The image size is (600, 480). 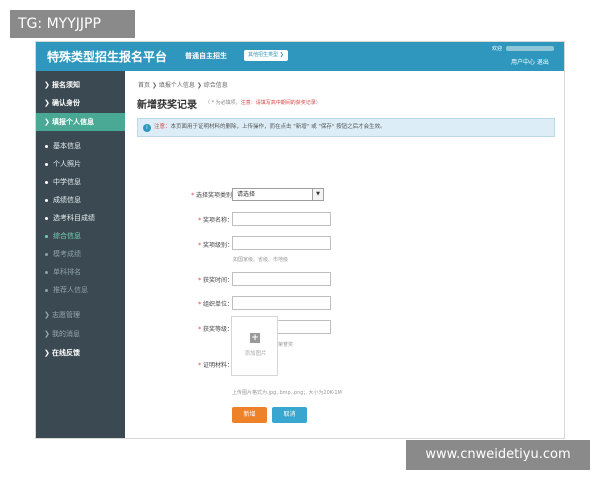 I want to click on label-text: 获奖等级：, so click(x=217, y=329).